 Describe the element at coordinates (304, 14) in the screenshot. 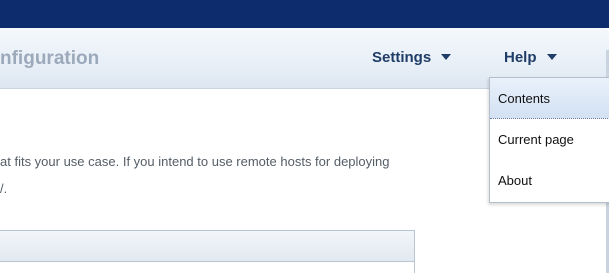

I see `top-bar` at that location.